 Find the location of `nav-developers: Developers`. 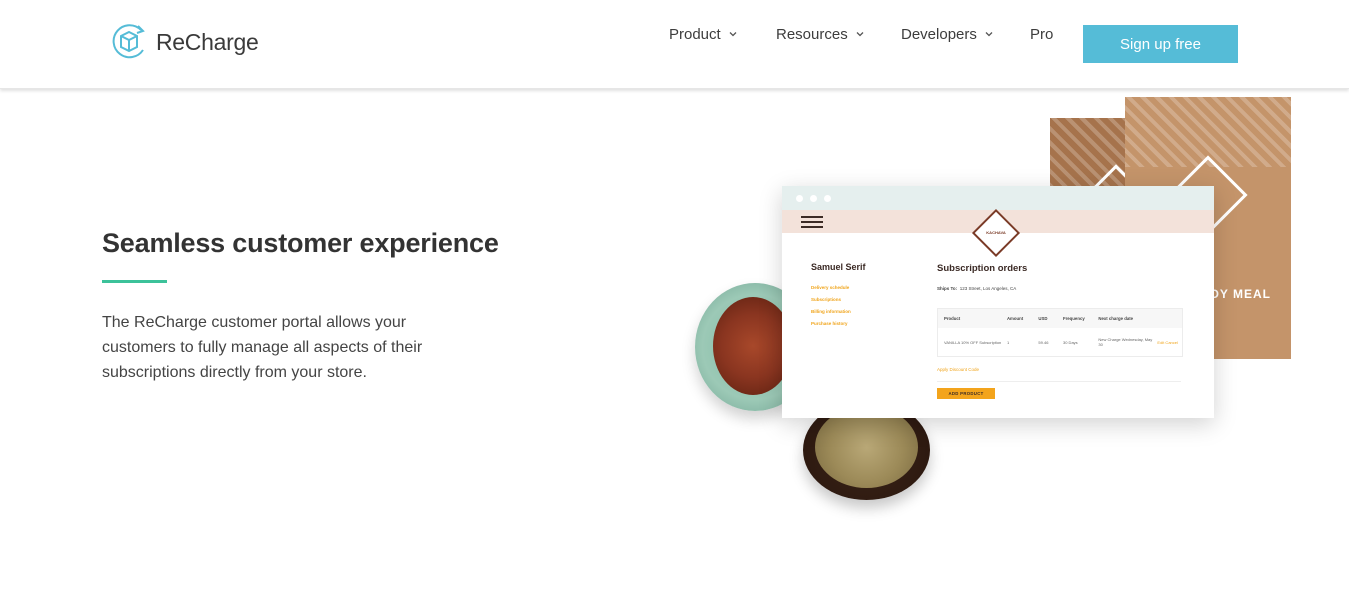

nav-developers: Developers is located at coordinates (947, 34).